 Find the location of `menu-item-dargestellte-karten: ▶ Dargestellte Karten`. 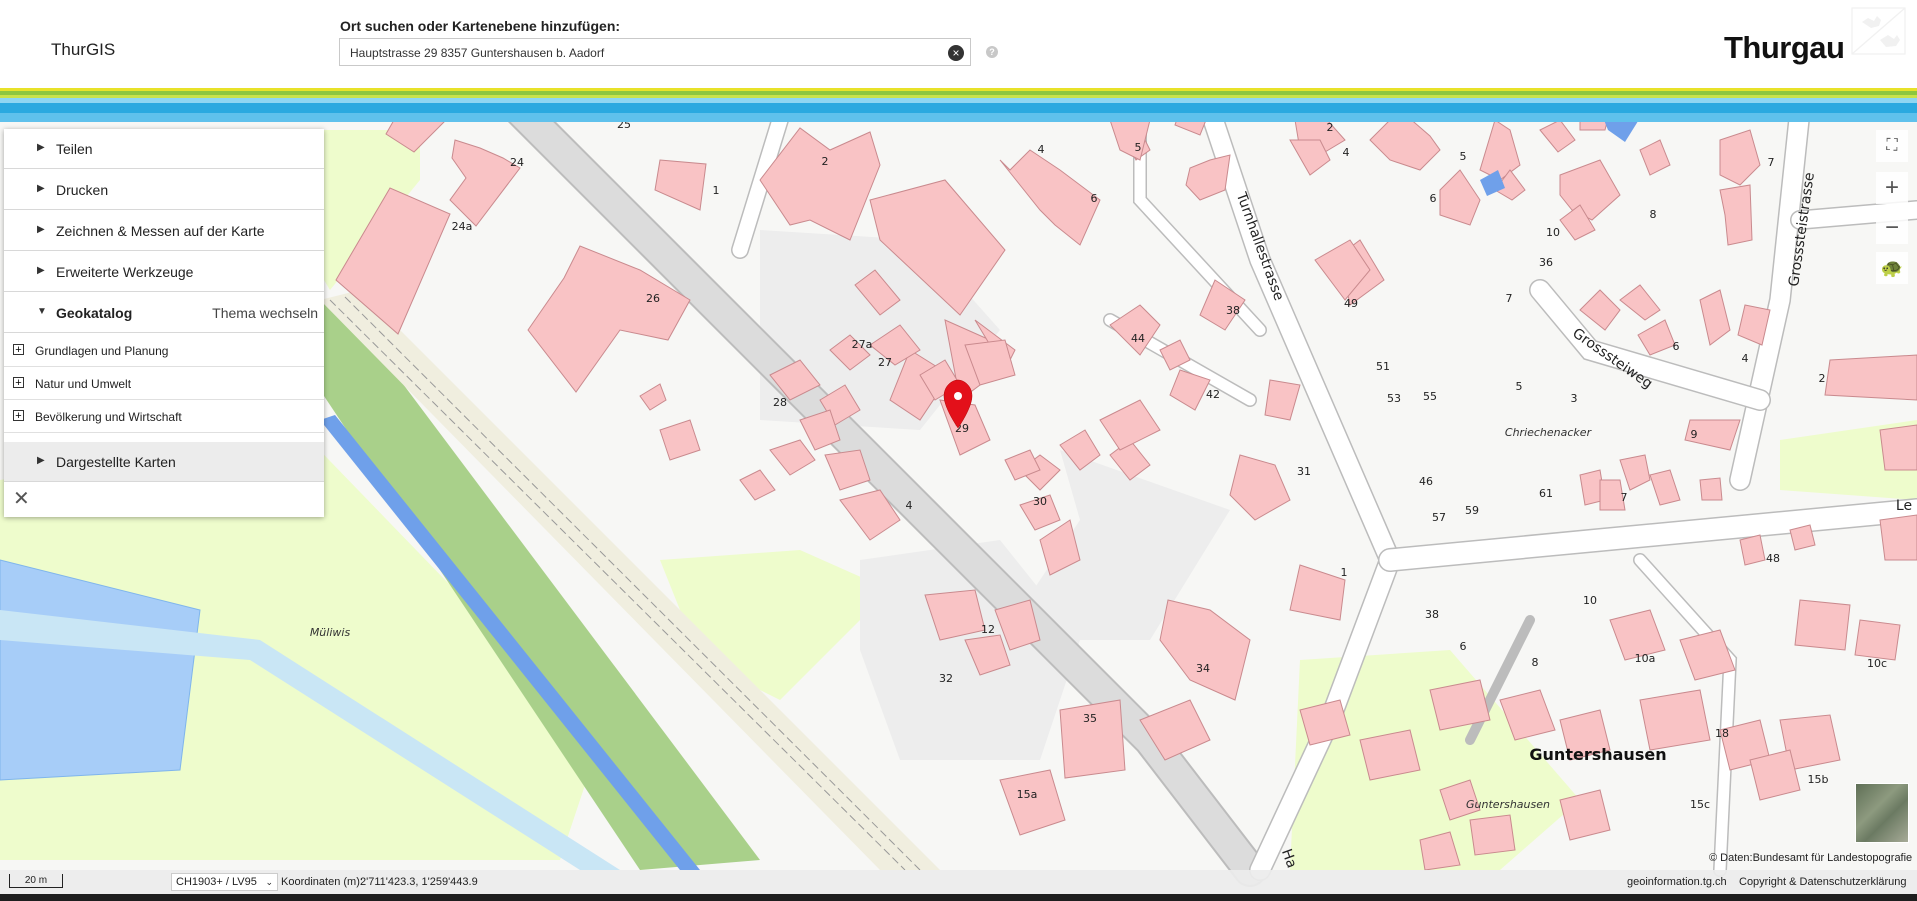

menu-item-dargestellte-karten: ▶ Dargestellte Karten is located at coordinates (164, 462).